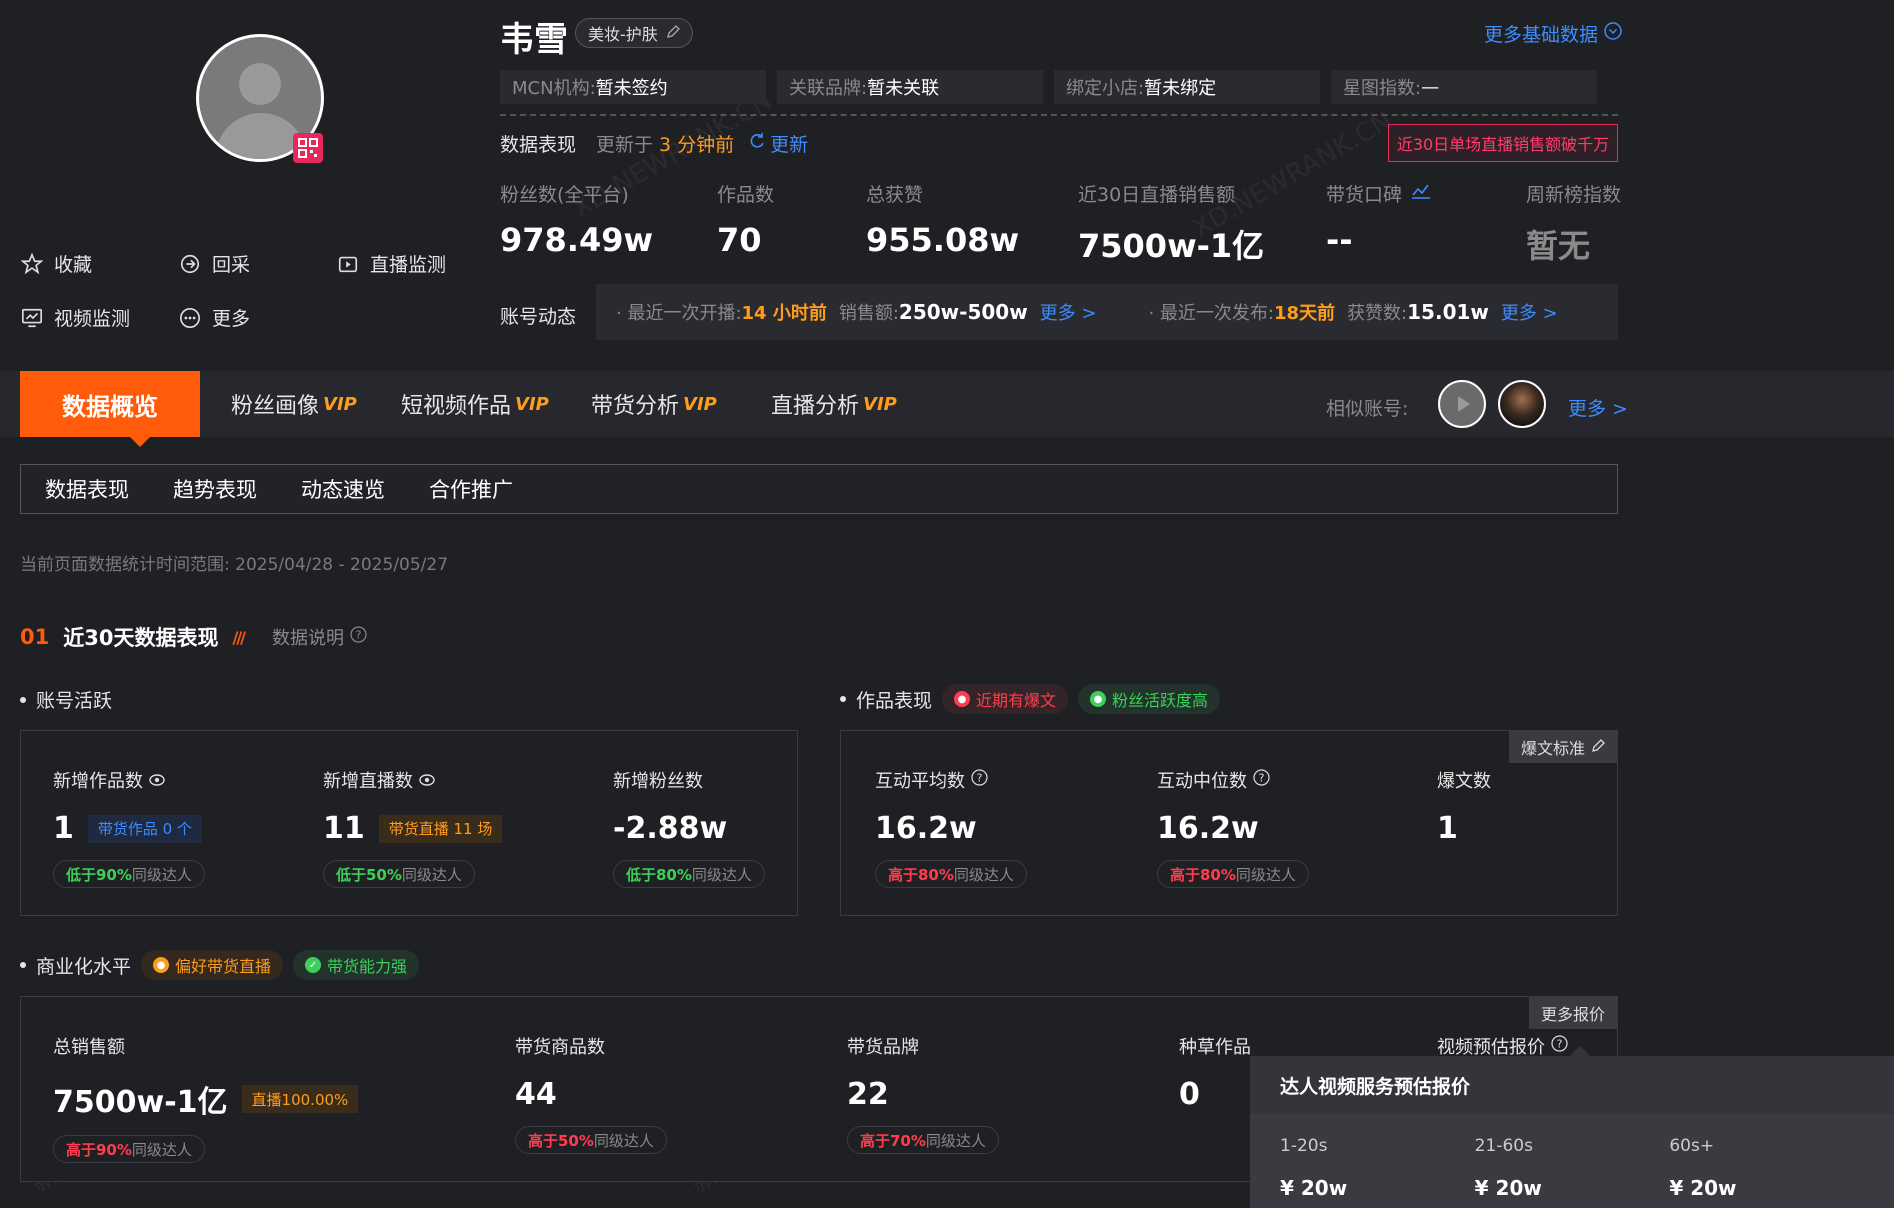 This screenshot has height=1208, width=1894. Describe the element at coordinates (144, 828) in the screenshot. I see `goods-works-chip: 带货作品 0 个` at that location.